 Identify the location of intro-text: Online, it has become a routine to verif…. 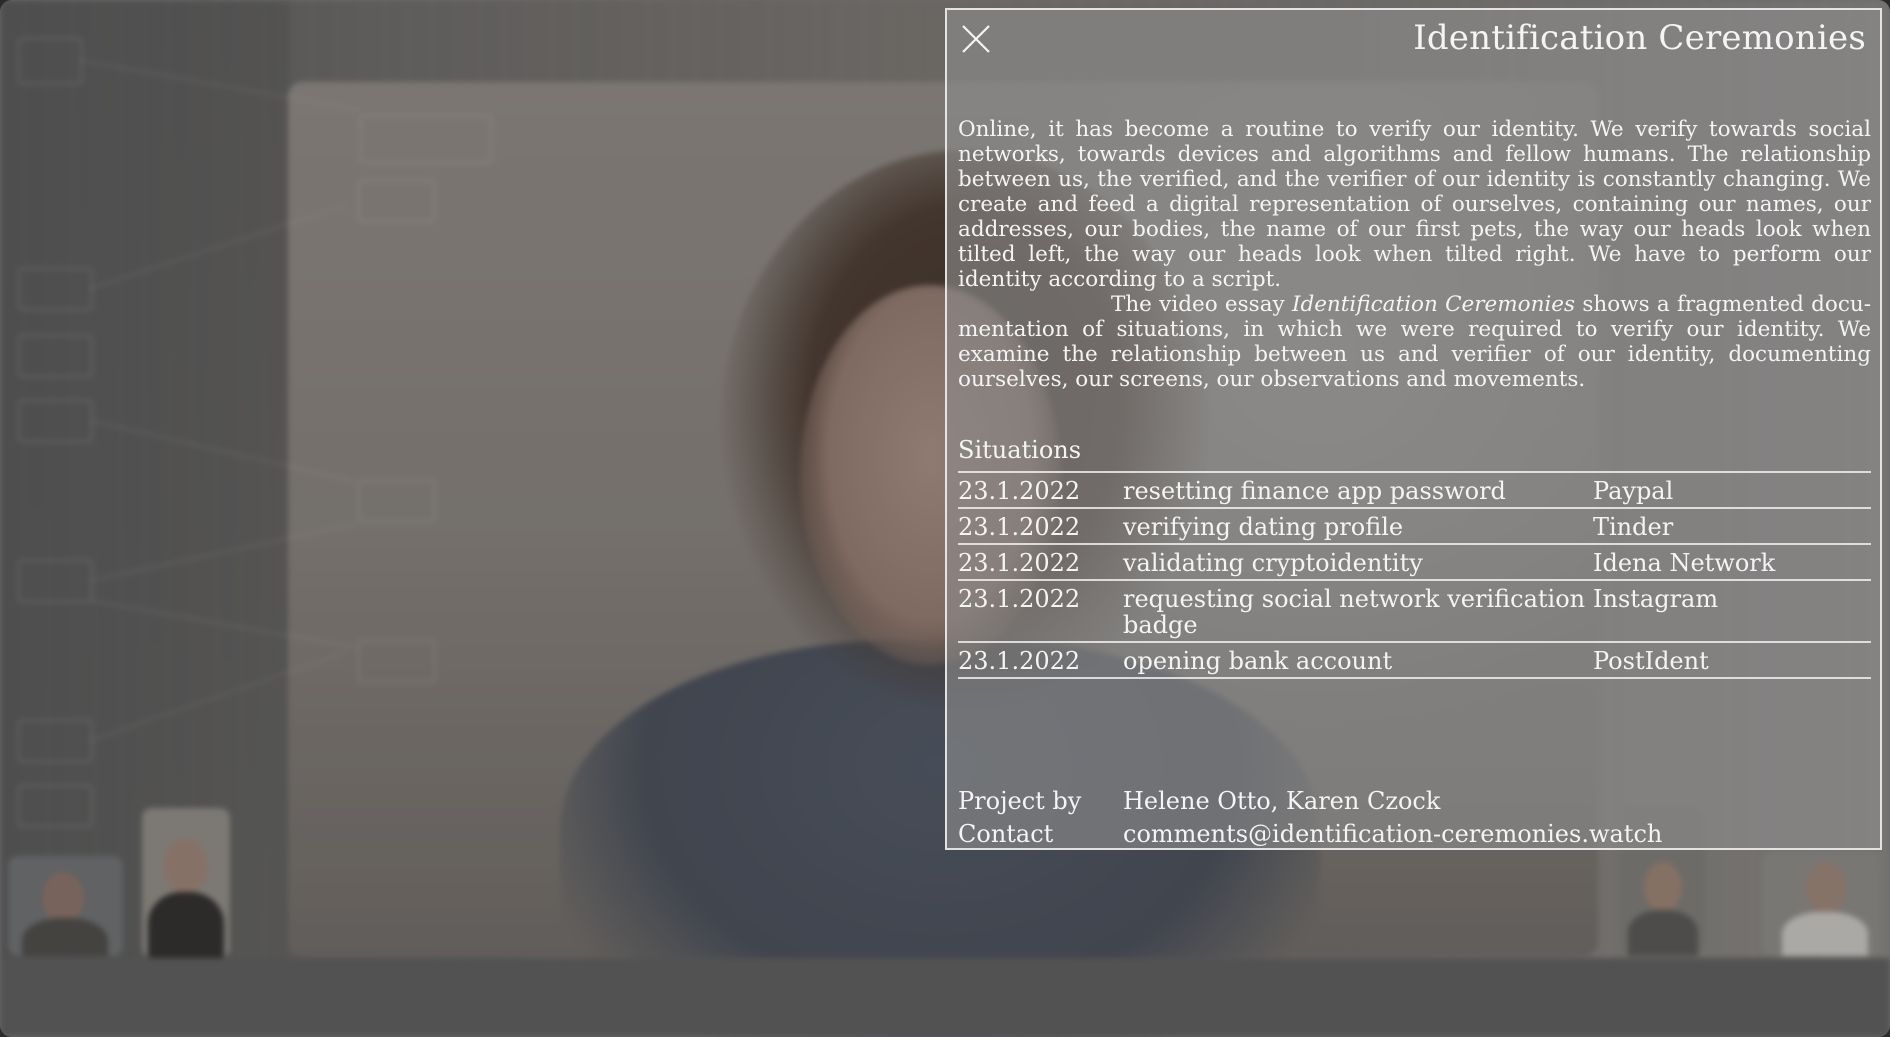
(1414, 254).